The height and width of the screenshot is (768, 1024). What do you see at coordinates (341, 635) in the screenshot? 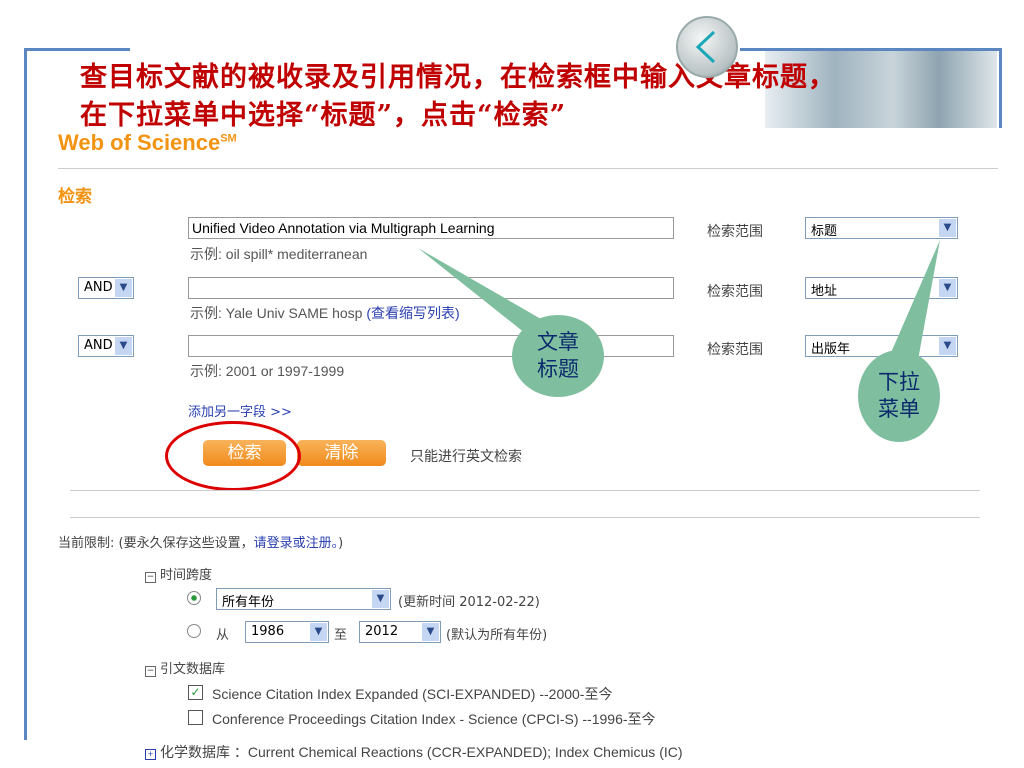
I see `to-label: 至` at bounding box center [341, 635].